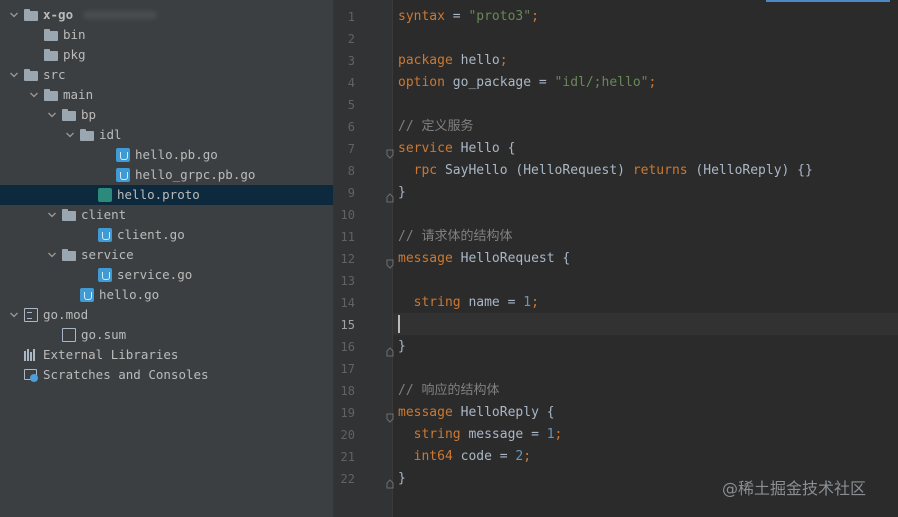 This screenshot has height=517, width=898. I want to click on tree-item-external-libraries: External Libraries, so click(166, 355).